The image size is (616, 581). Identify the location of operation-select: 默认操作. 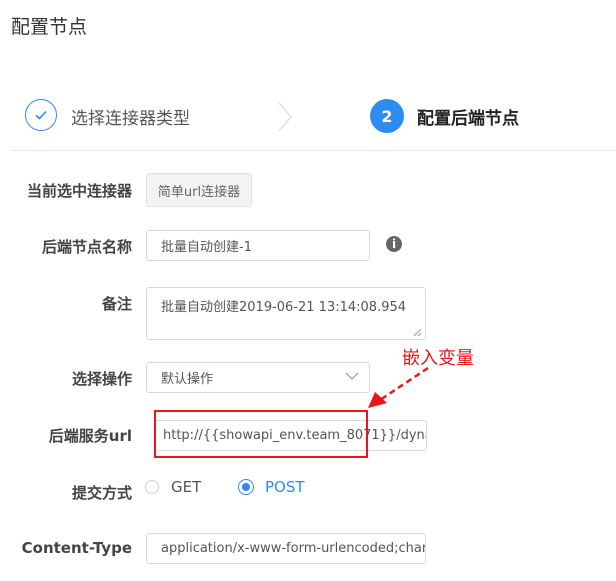
(258, 377).